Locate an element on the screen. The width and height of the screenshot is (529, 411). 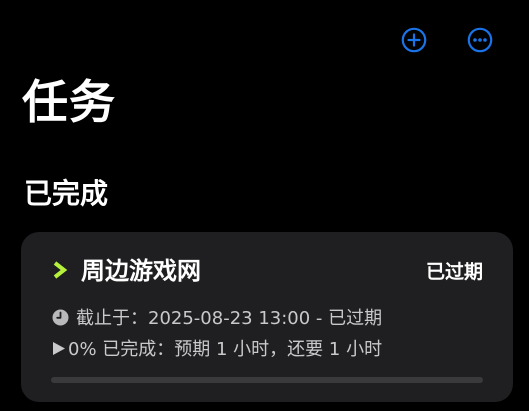
task-title: 周边游戏网 is located at coordinates (141, 271).